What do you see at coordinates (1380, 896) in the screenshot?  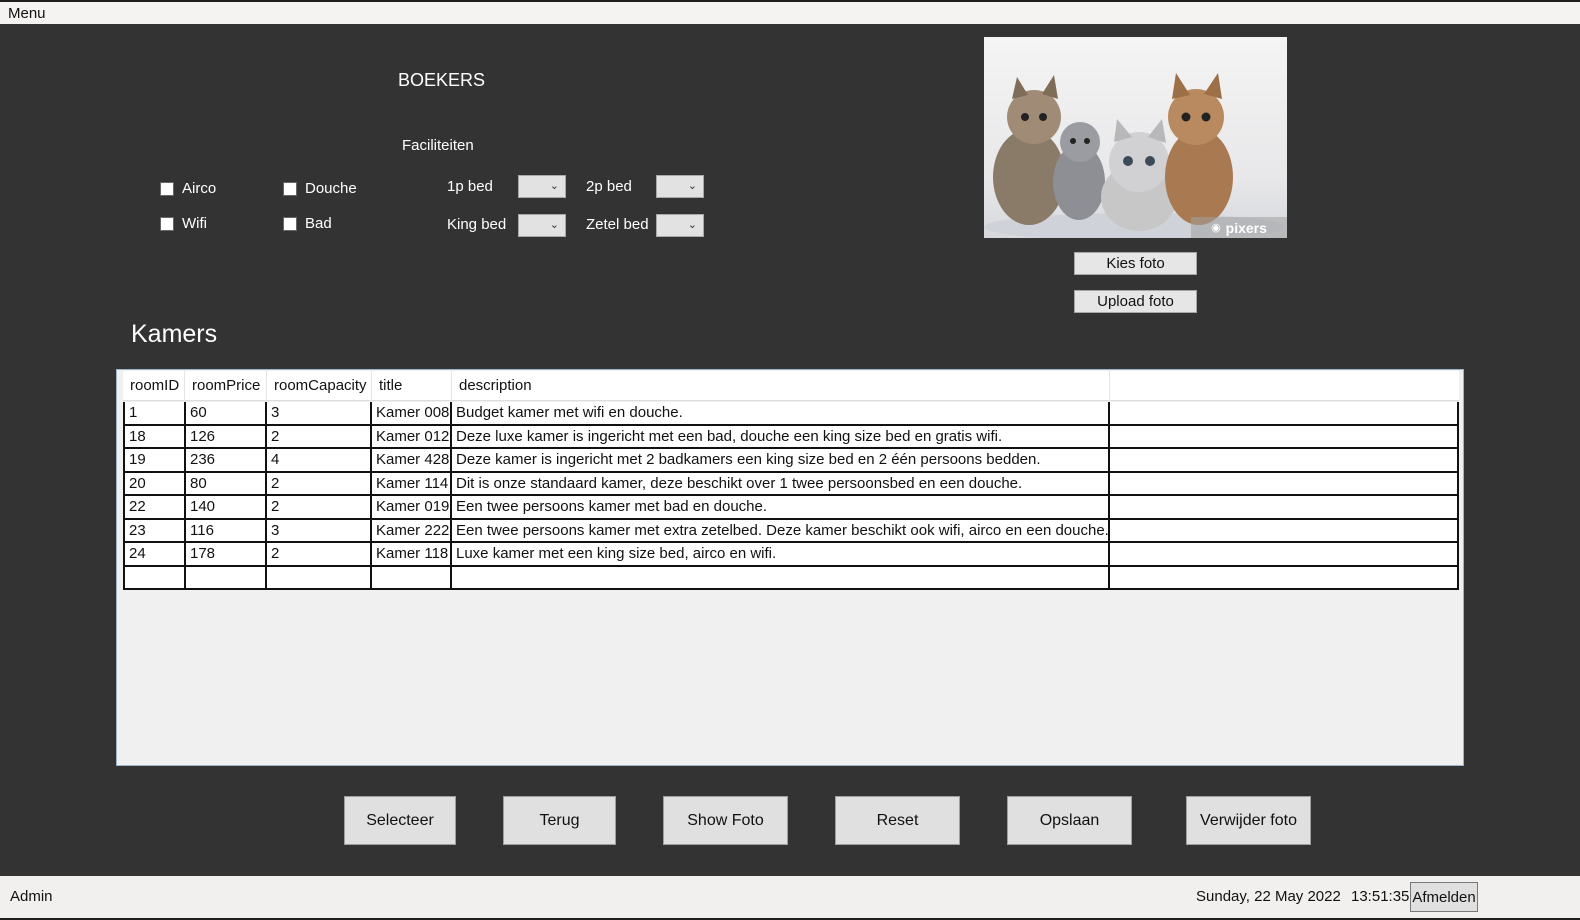 I see `status-time: 13:51:35` at bounding box center [1380, 896].